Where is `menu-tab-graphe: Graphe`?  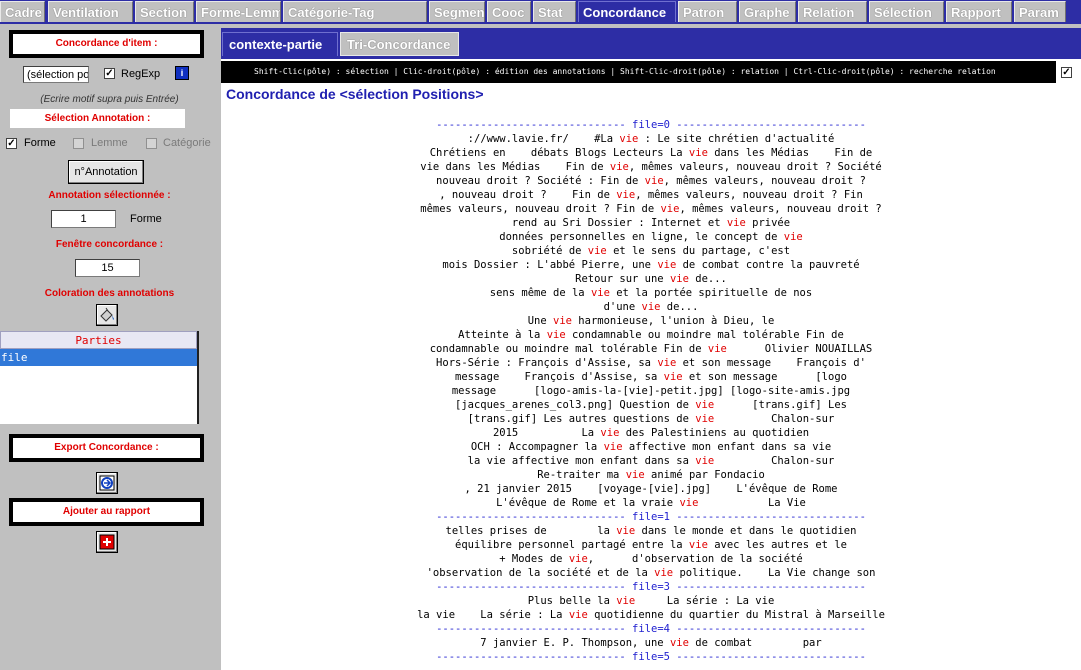
menu-tab-graphe: Graphe is located at coordinates (767, 11).